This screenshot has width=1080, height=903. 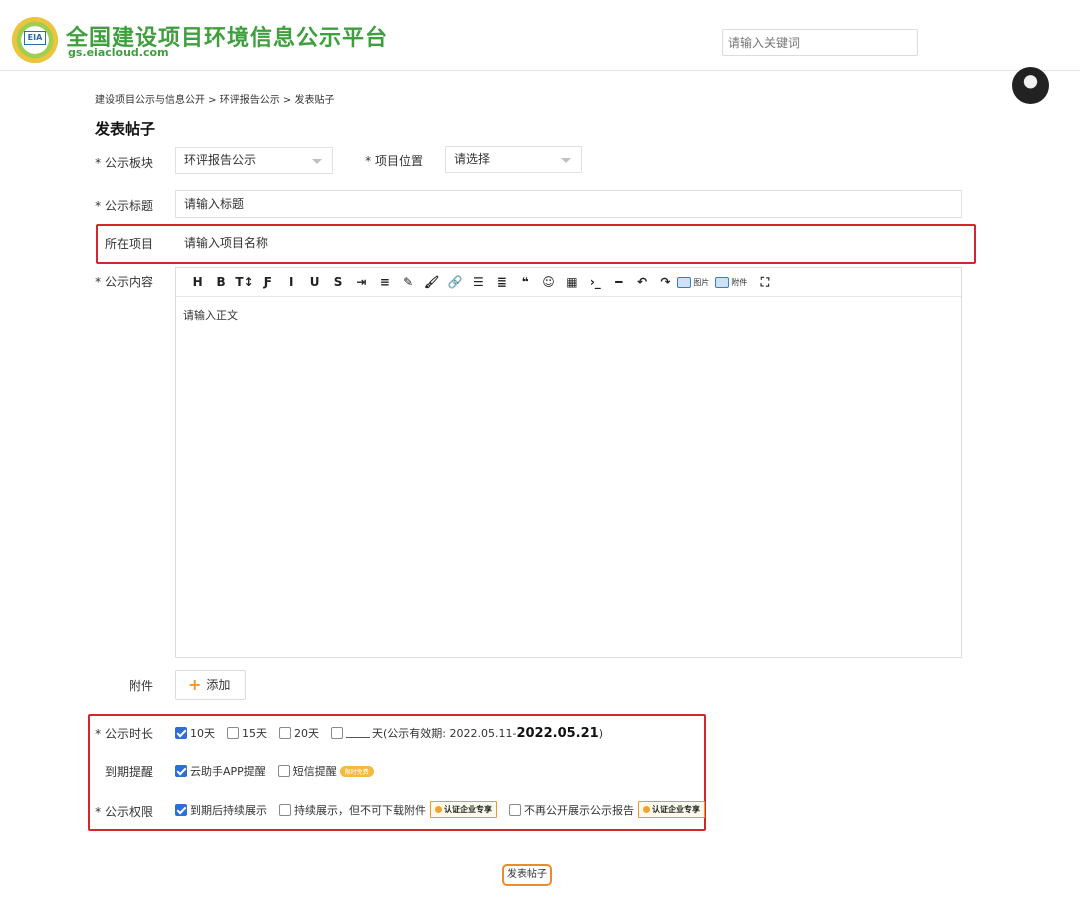 I want to click on expire-sms-option: 短信提醒 限时免费, so click(x=325, y=771).